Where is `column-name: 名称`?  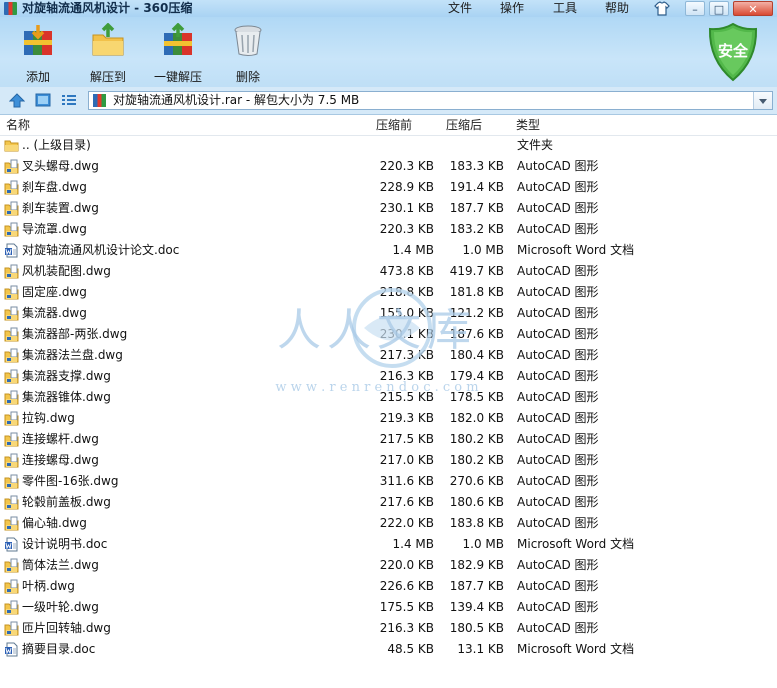 column-name: 名称 is located at coordinates (18, 125).